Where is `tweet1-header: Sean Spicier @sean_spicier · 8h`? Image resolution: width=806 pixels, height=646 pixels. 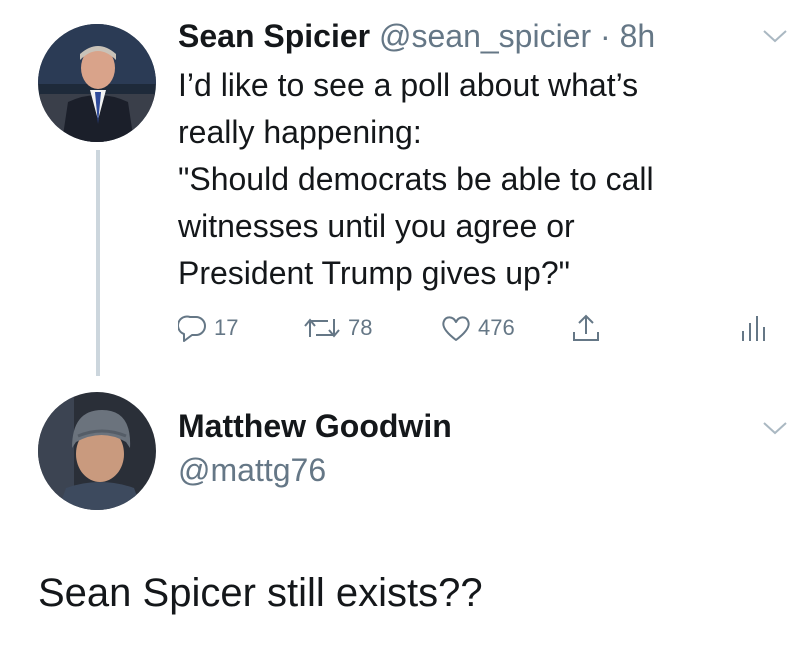
tweet1-header: Sean Spicier @sean_spicier · 8h is located at coordinates (416, 36).